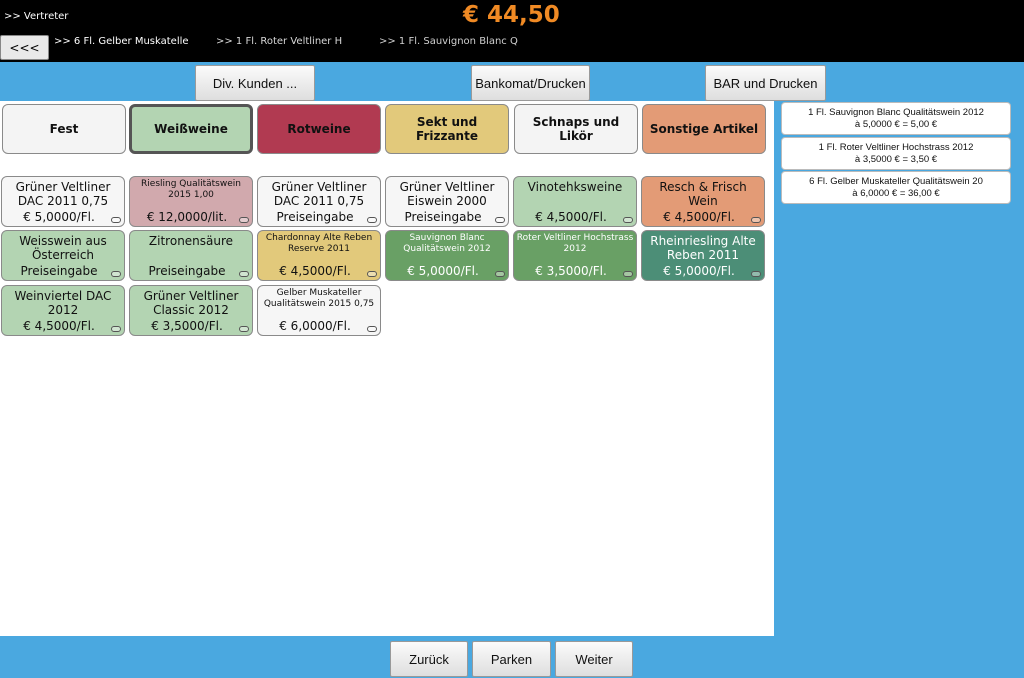 Image resolution: width=1024 pixels, height=678 pixels. I want to click on next-button: Weiter, so click(594, 659).